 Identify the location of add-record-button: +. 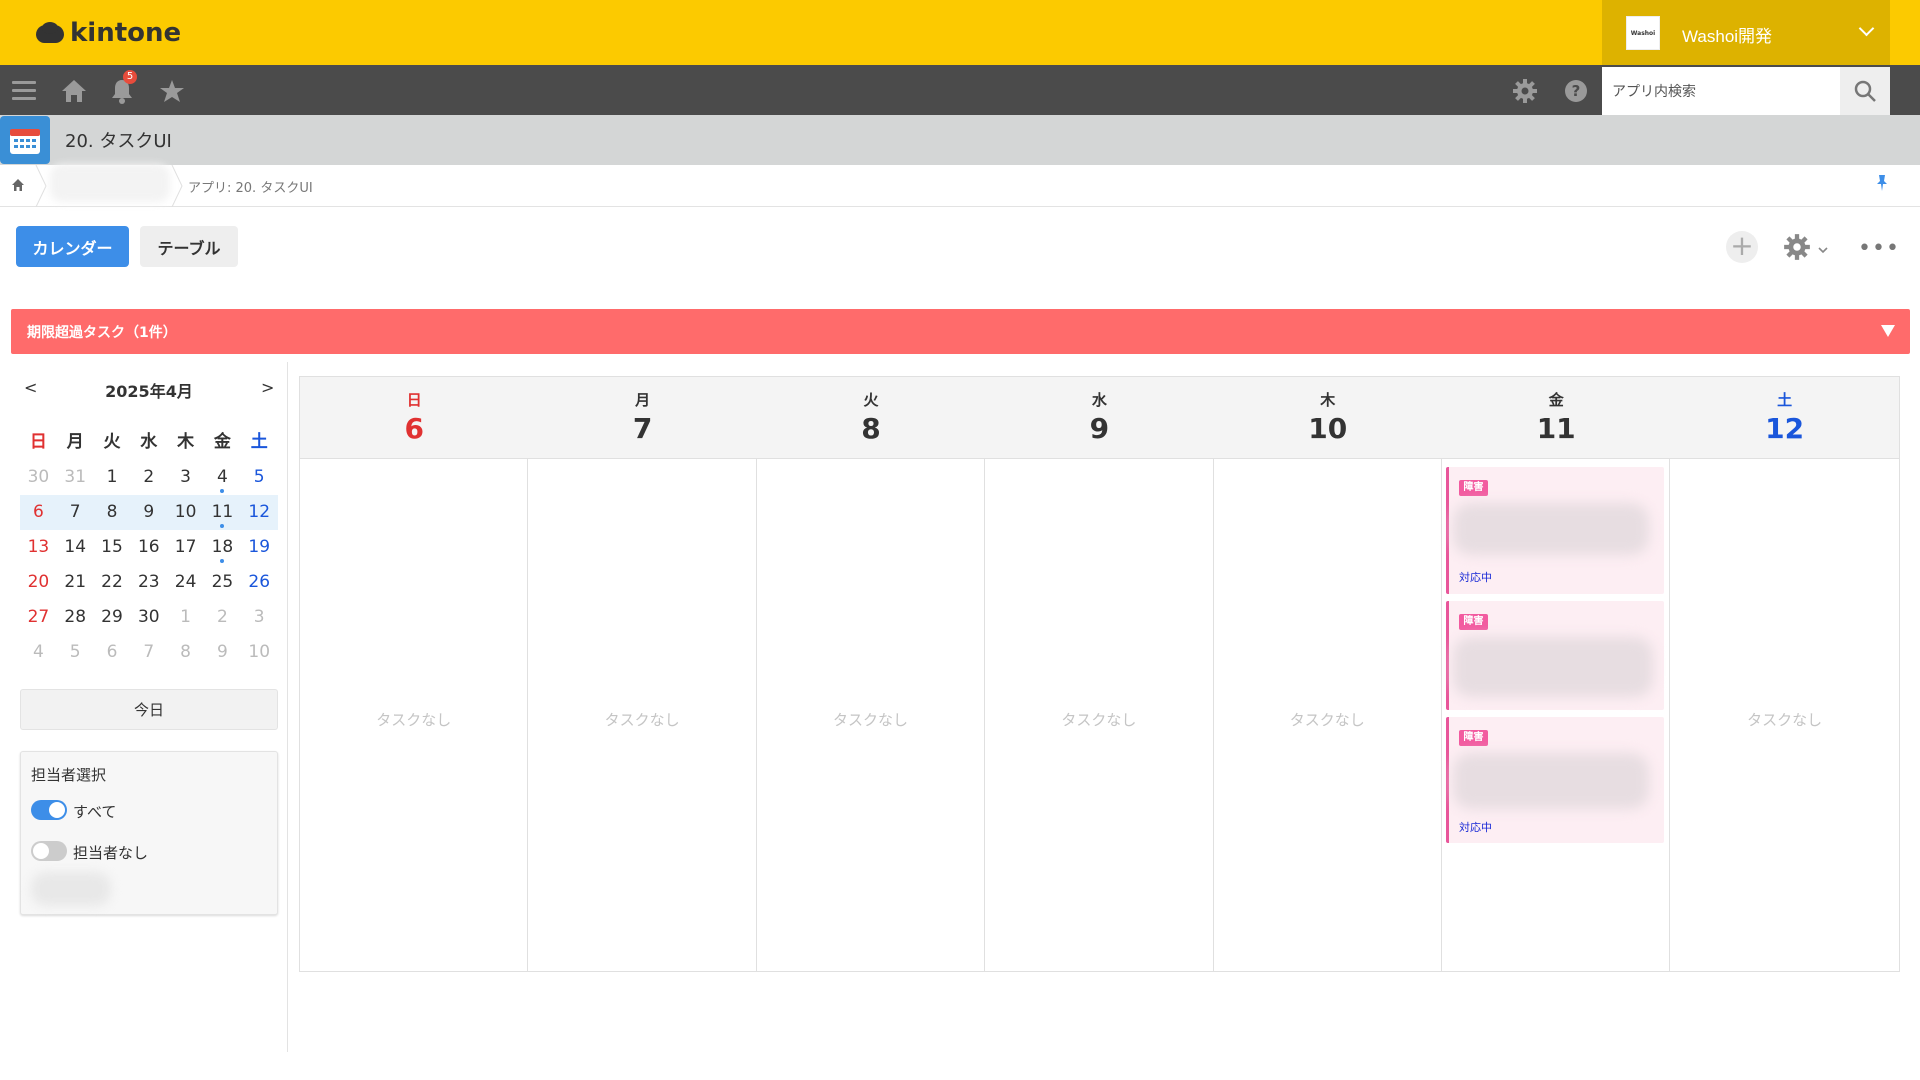
(1742, 247).